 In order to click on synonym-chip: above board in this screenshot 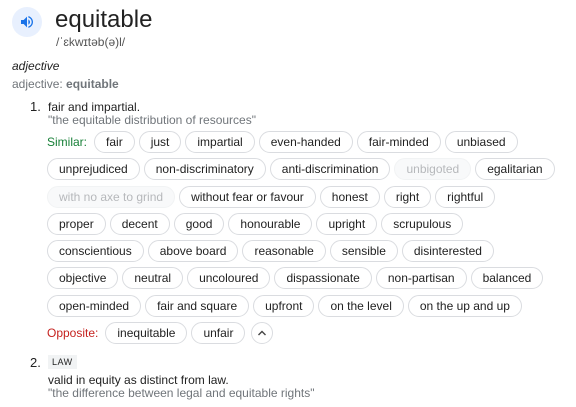, I will do `click(193, 251)`.